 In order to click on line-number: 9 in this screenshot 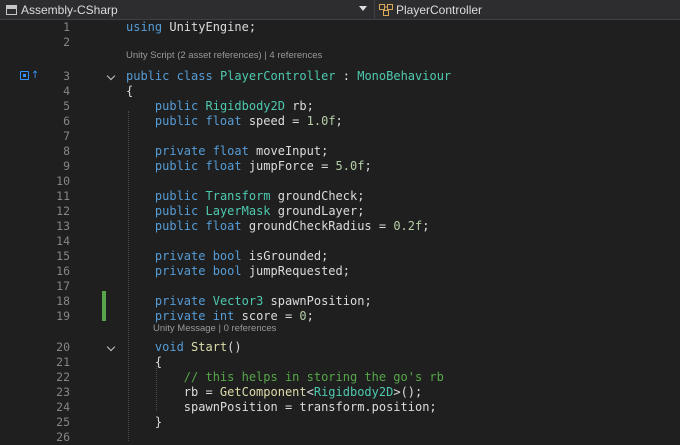, I will do `click(66, 166)`.